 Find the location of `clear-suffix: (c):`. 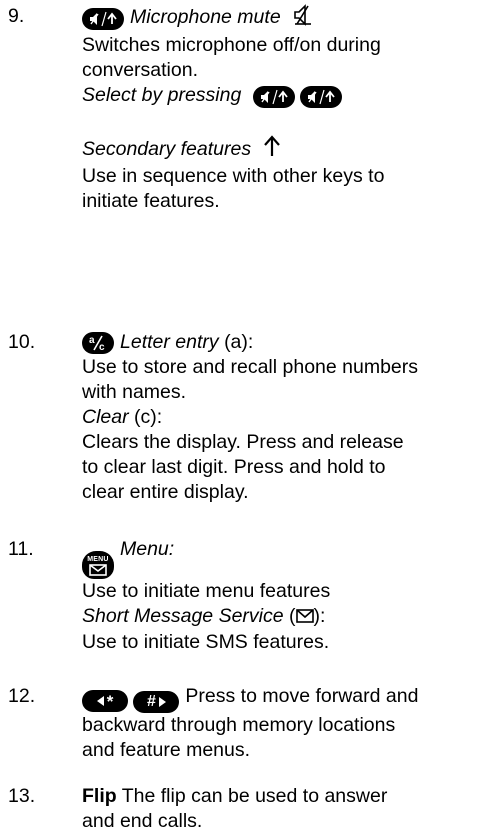

clear-suffix: (c): is located at coordinates (148, 417).